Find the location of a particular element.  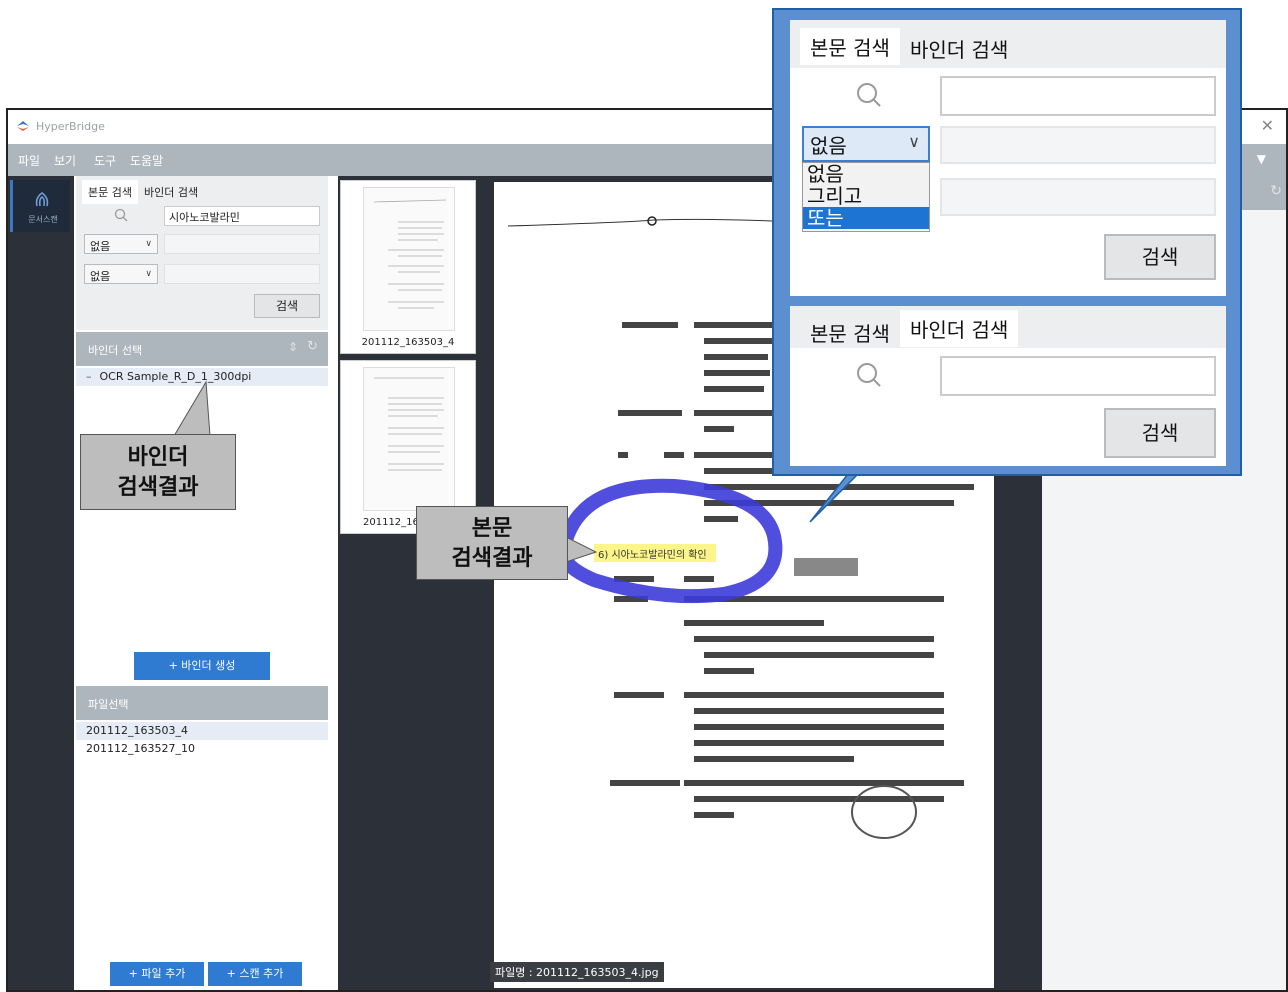

popup-bottom-search-box: 본문 검색 바인더 검색 검색 is located at coordinates (1008, 386).